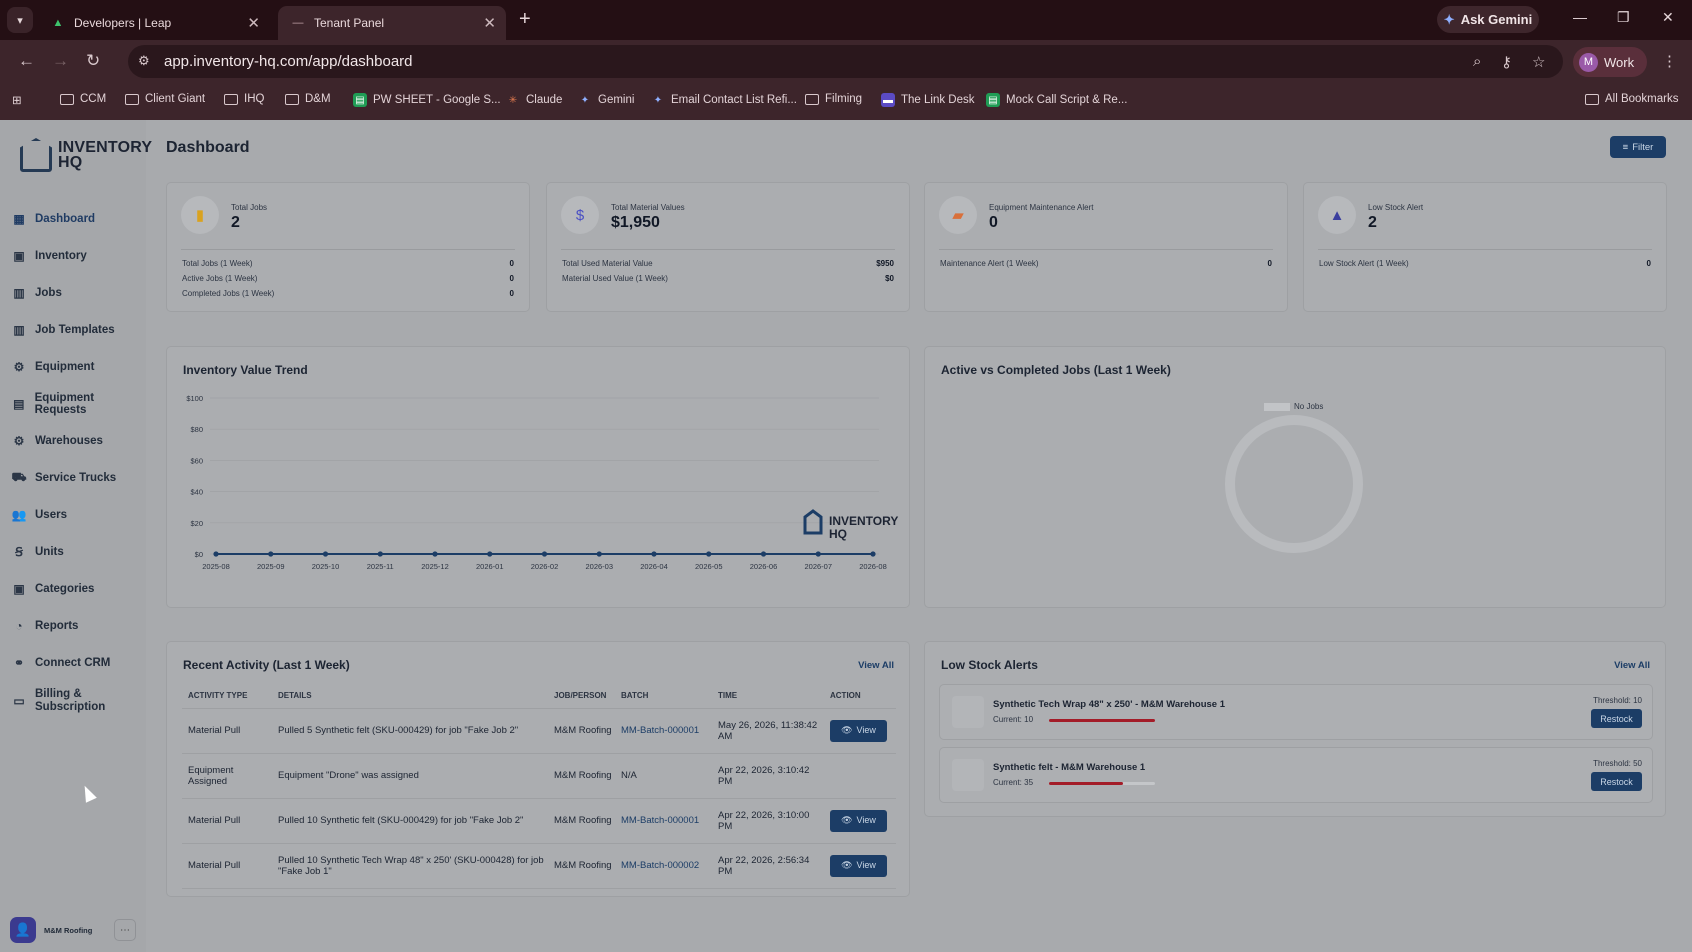 The width and height of the screenshot is (1692, 952). I want to click on zoom-icon: ⌕, so click(1477, 61).